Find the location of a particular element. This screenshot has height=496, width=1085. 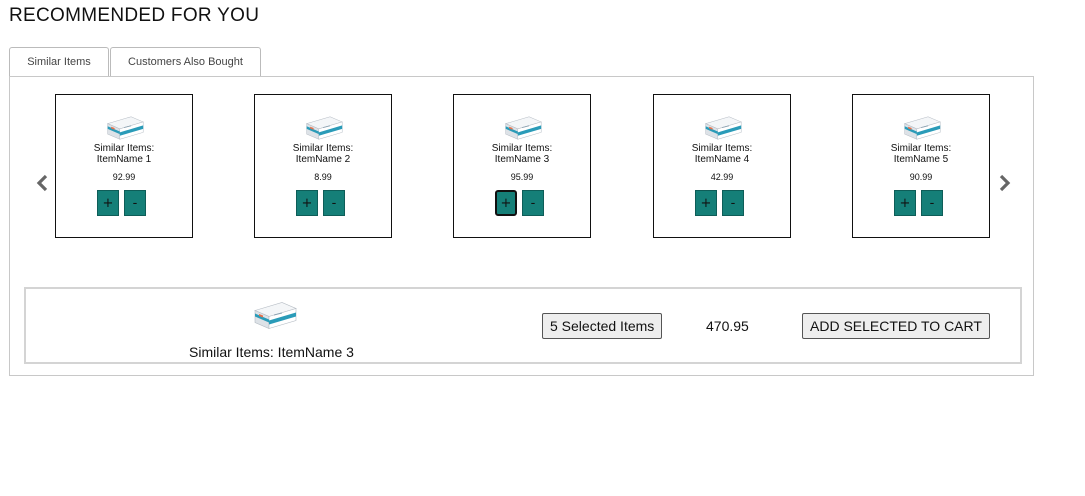

recommendation-tabs: Similar Items Customers Also Bought is located at coordinates (135, 62).